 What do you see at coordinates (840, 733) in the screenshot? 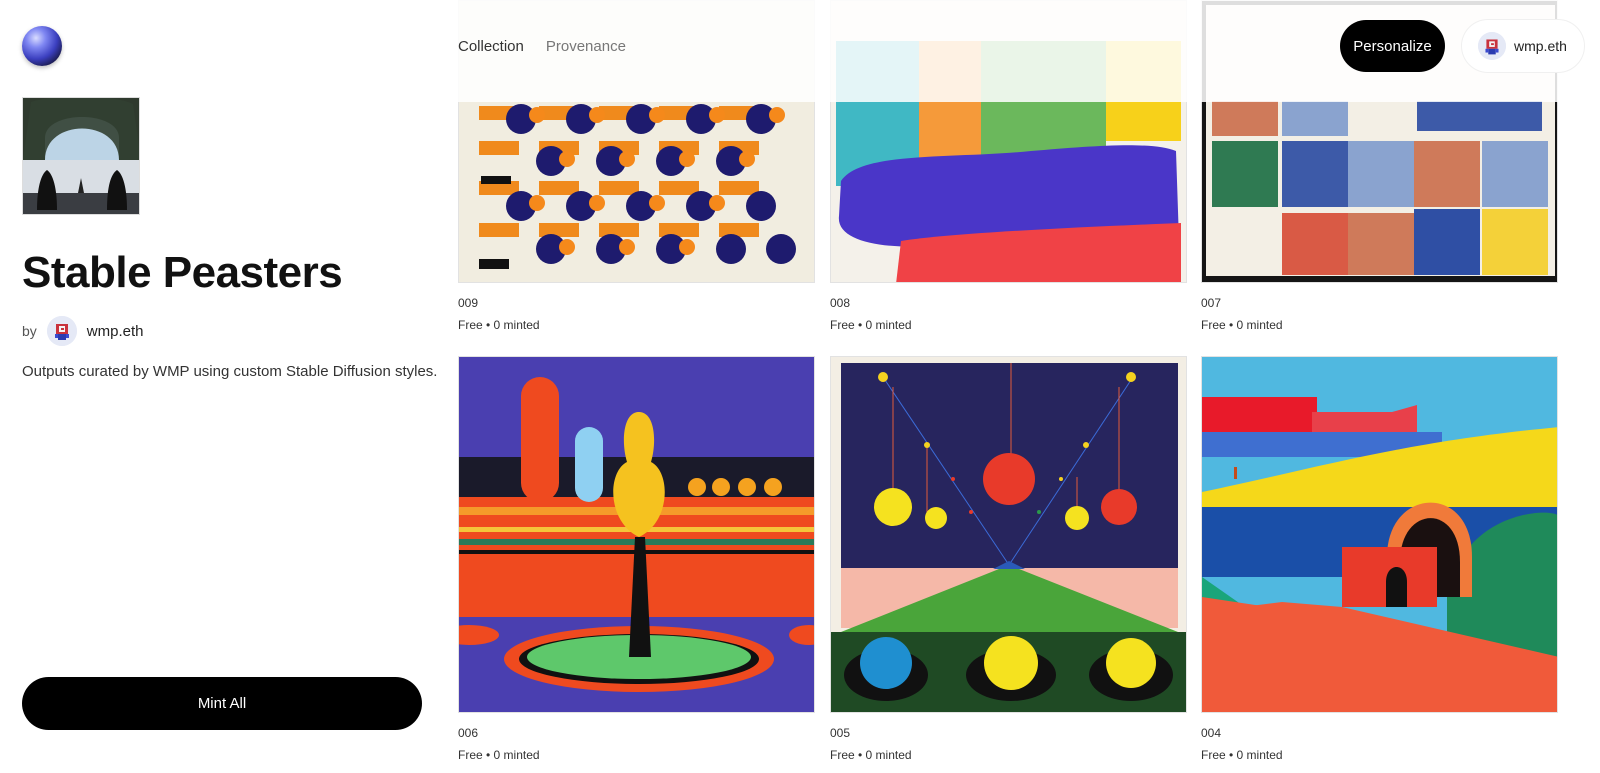
I see `card-number: 005` at bounding box center [840, 733].